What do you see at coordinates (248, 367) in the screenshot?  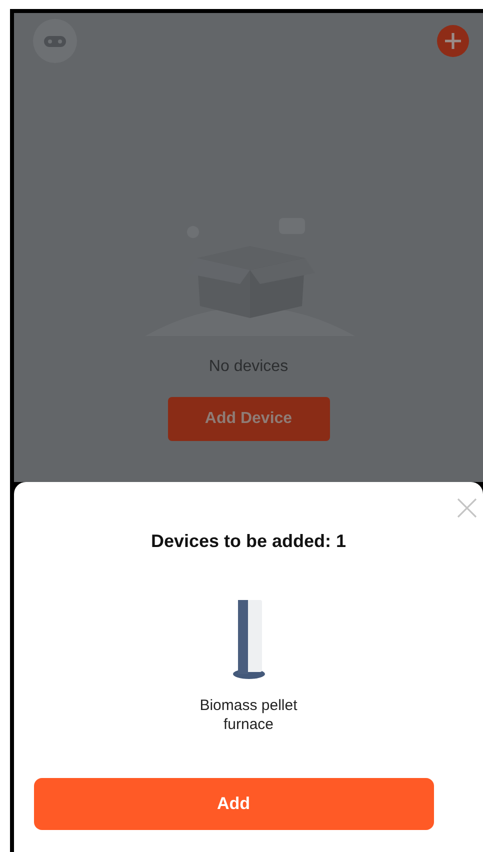 I see `empty-message: No devices` at bounding box center [248, 367].